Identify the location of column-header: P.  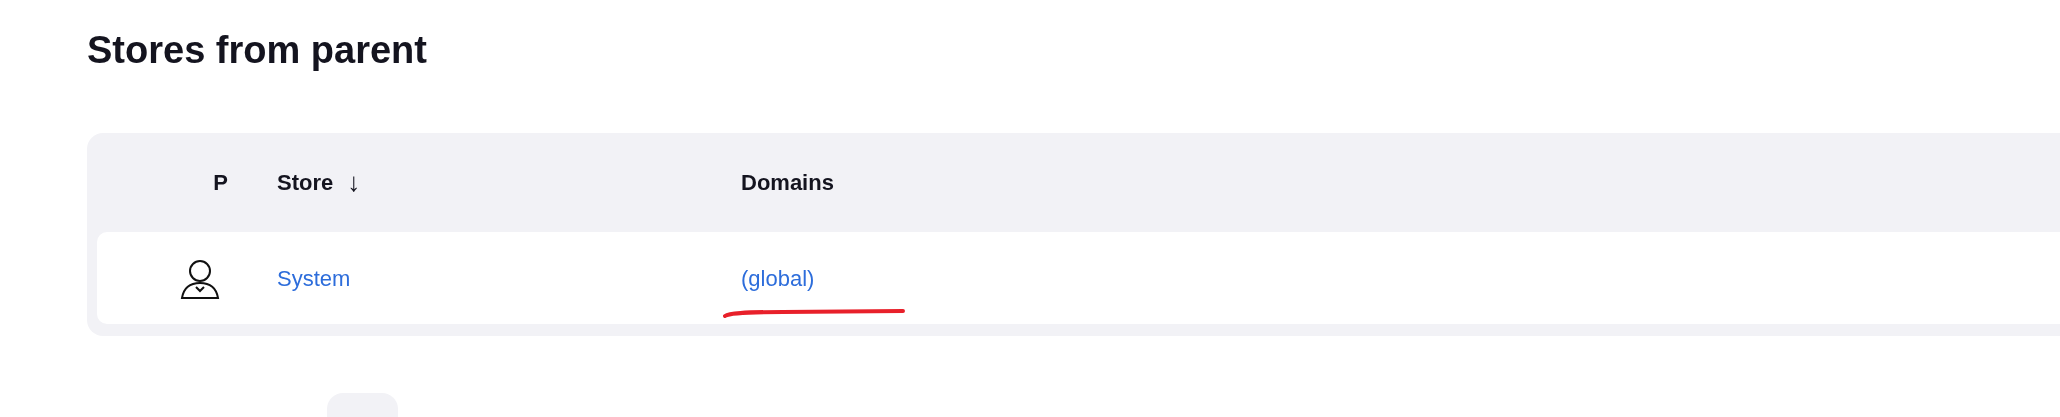
(220, 183).